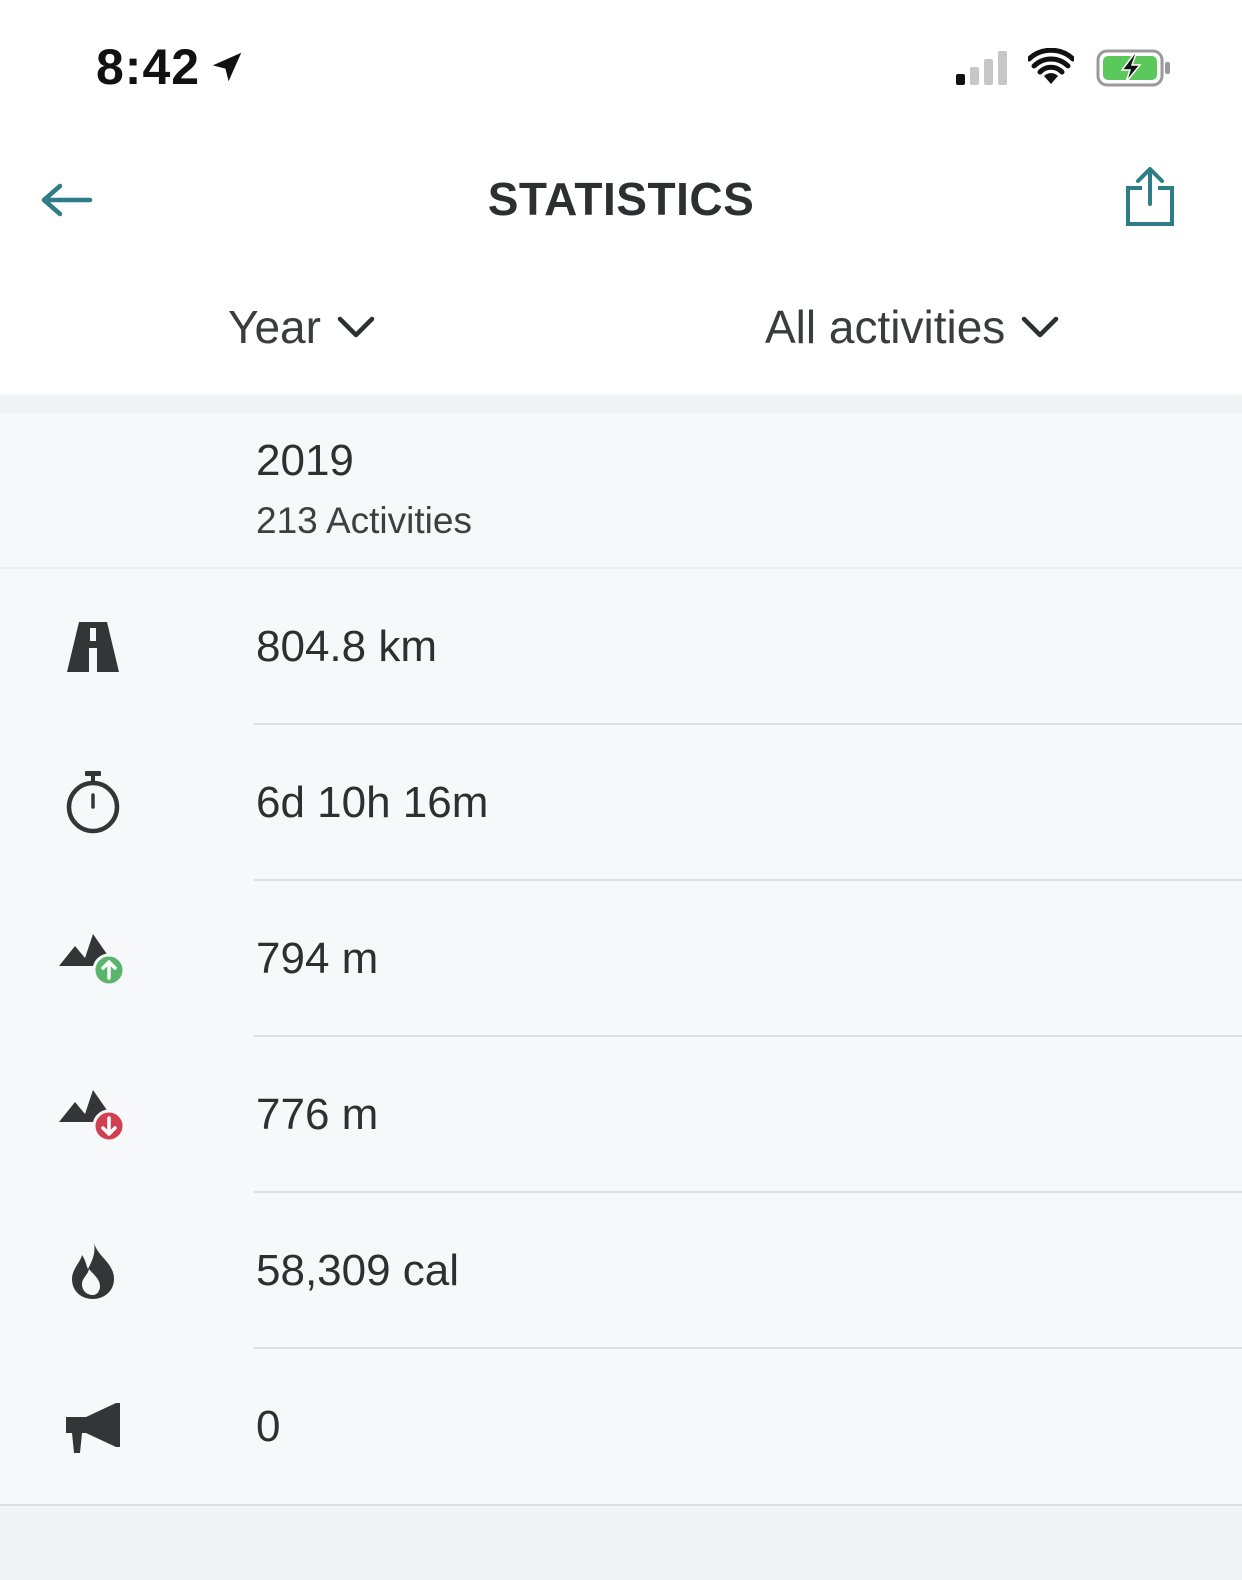 The width and height of the screenshot is (1242, 1580). Describe the element at coordinates (93, 647) in the screenshot. I see `road-icon` at that location.